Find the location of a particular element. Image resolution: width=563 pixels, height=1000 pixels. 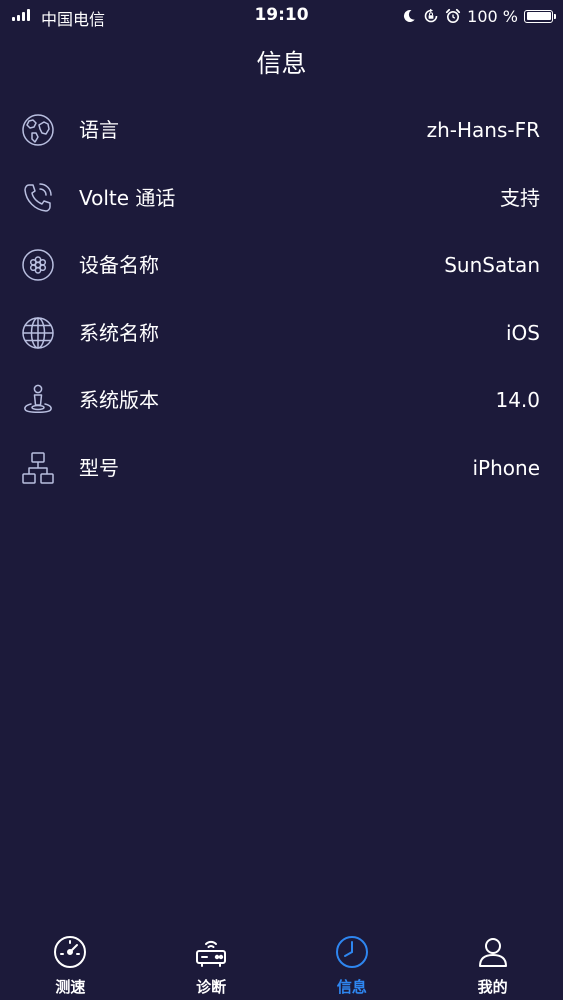

row-label: 语言 is located at coordinates (99, 130).